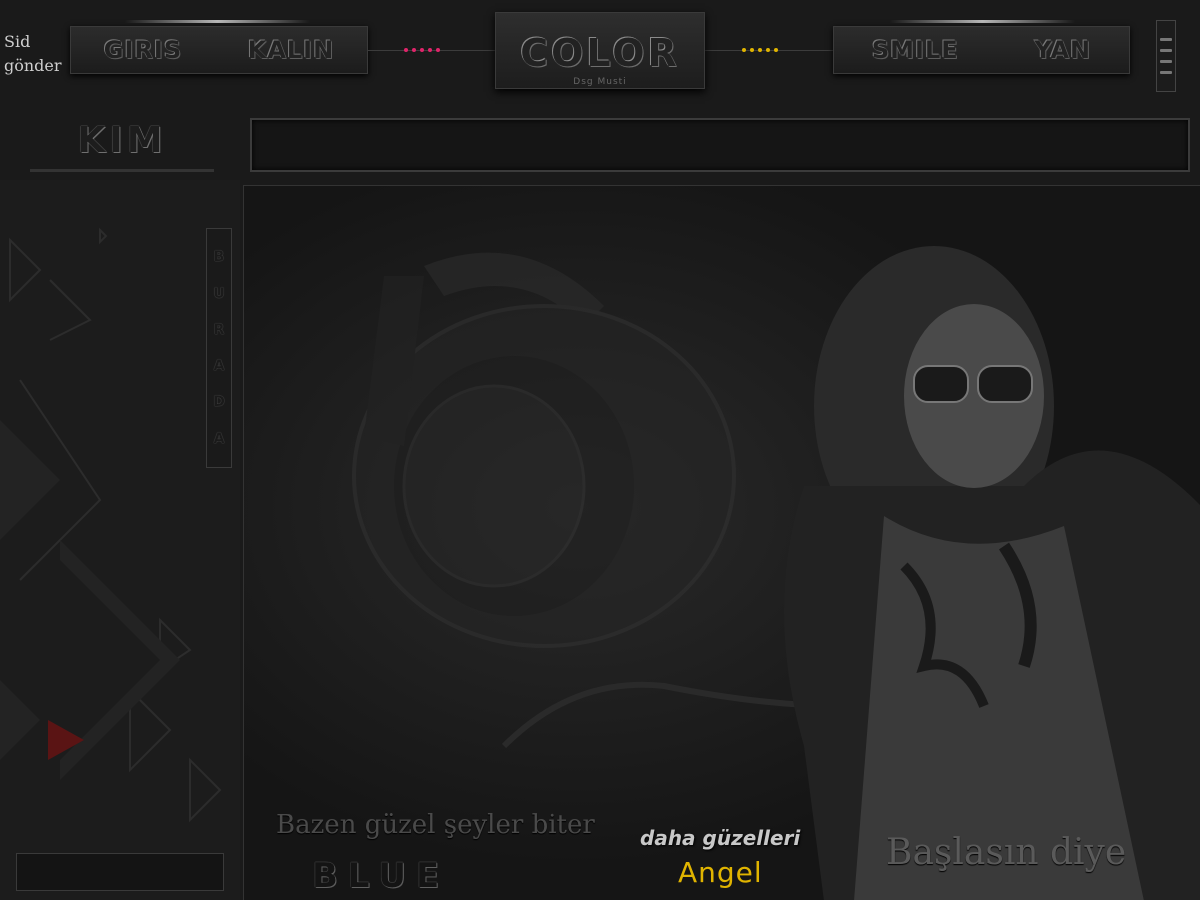  What do you see at coordinates (720, 838) in the screenshot?
I see `caption-line2: daha güzelleri` at bounding box center [720, 838].